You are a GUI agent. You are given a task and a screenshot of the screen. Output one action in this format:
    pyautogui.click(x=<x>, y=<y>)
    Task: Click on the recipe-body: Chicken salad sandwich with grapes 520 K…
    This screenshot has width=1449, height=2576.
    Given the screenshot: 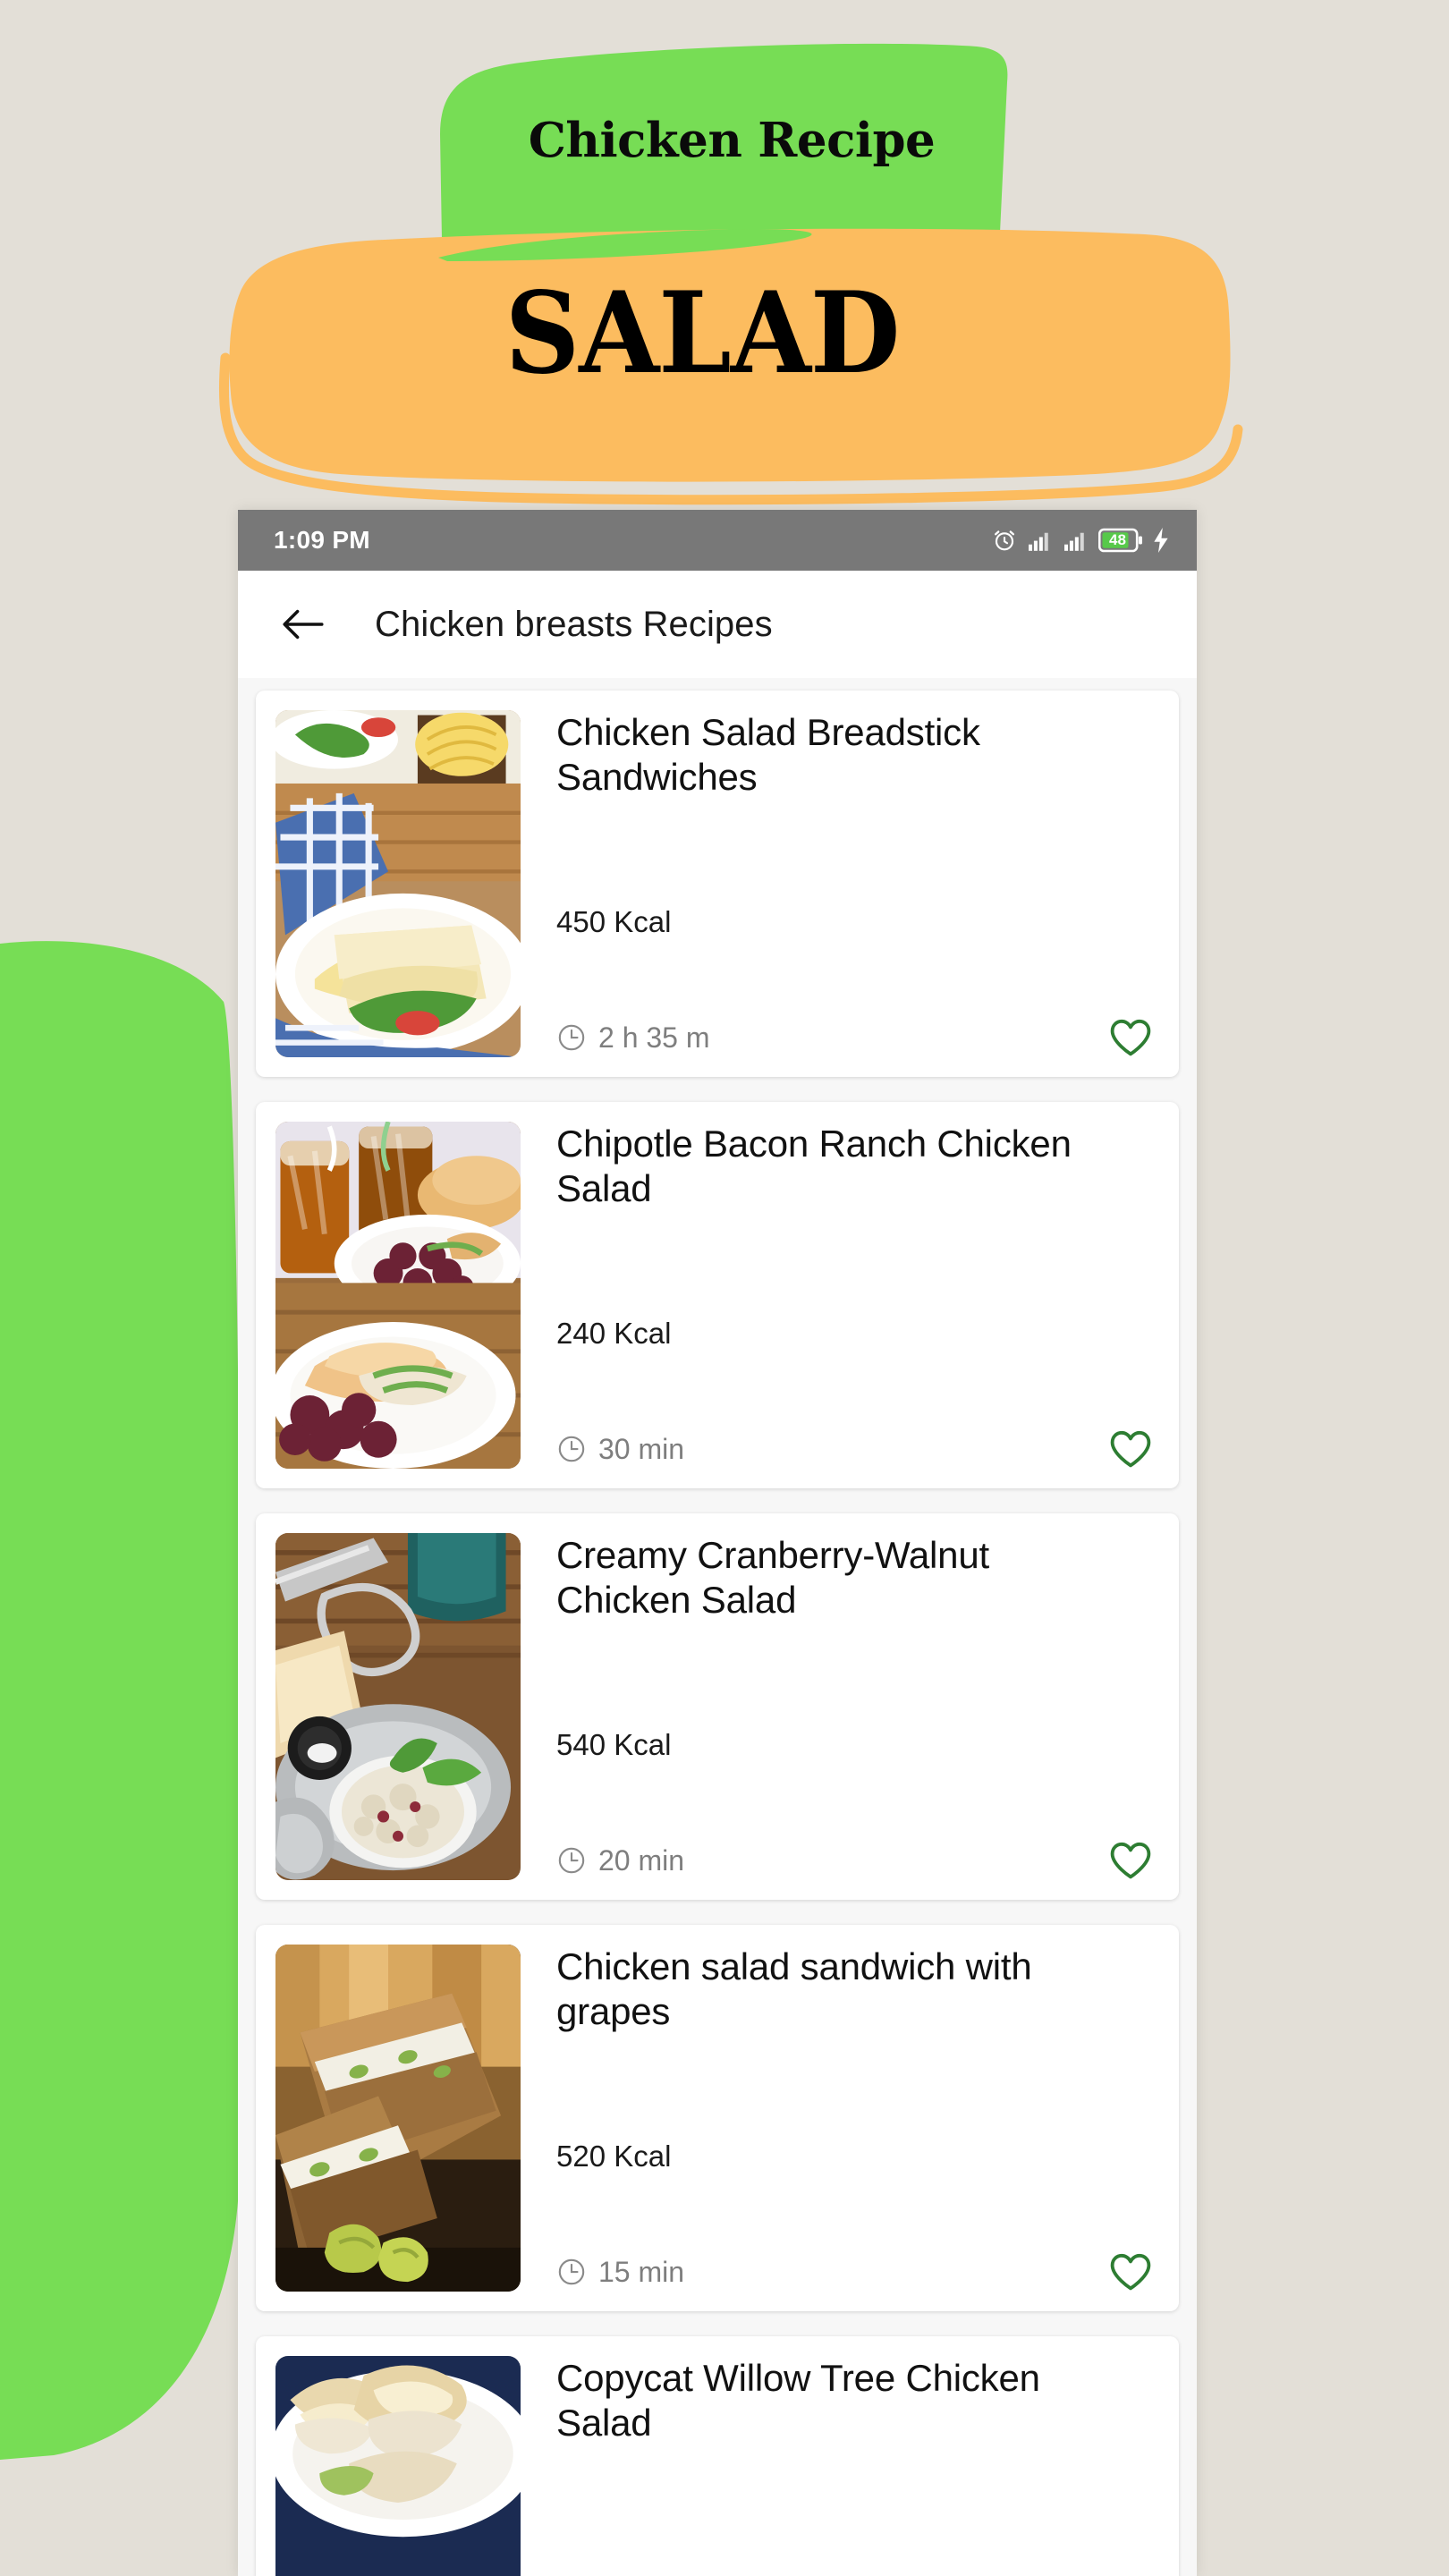 What is the action you would take?
    pyautogui.click(x=840, y=2118)
    